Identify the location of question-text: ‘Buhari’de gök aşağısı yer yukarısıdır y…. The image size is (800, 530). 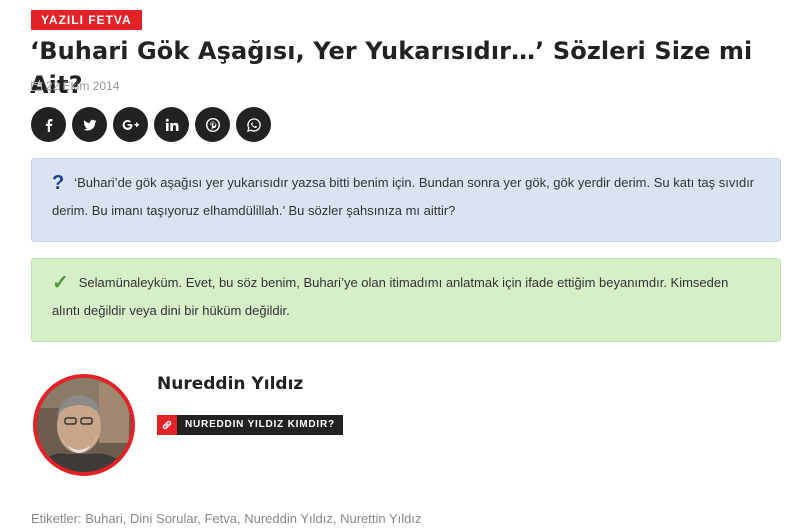
(403, 196).